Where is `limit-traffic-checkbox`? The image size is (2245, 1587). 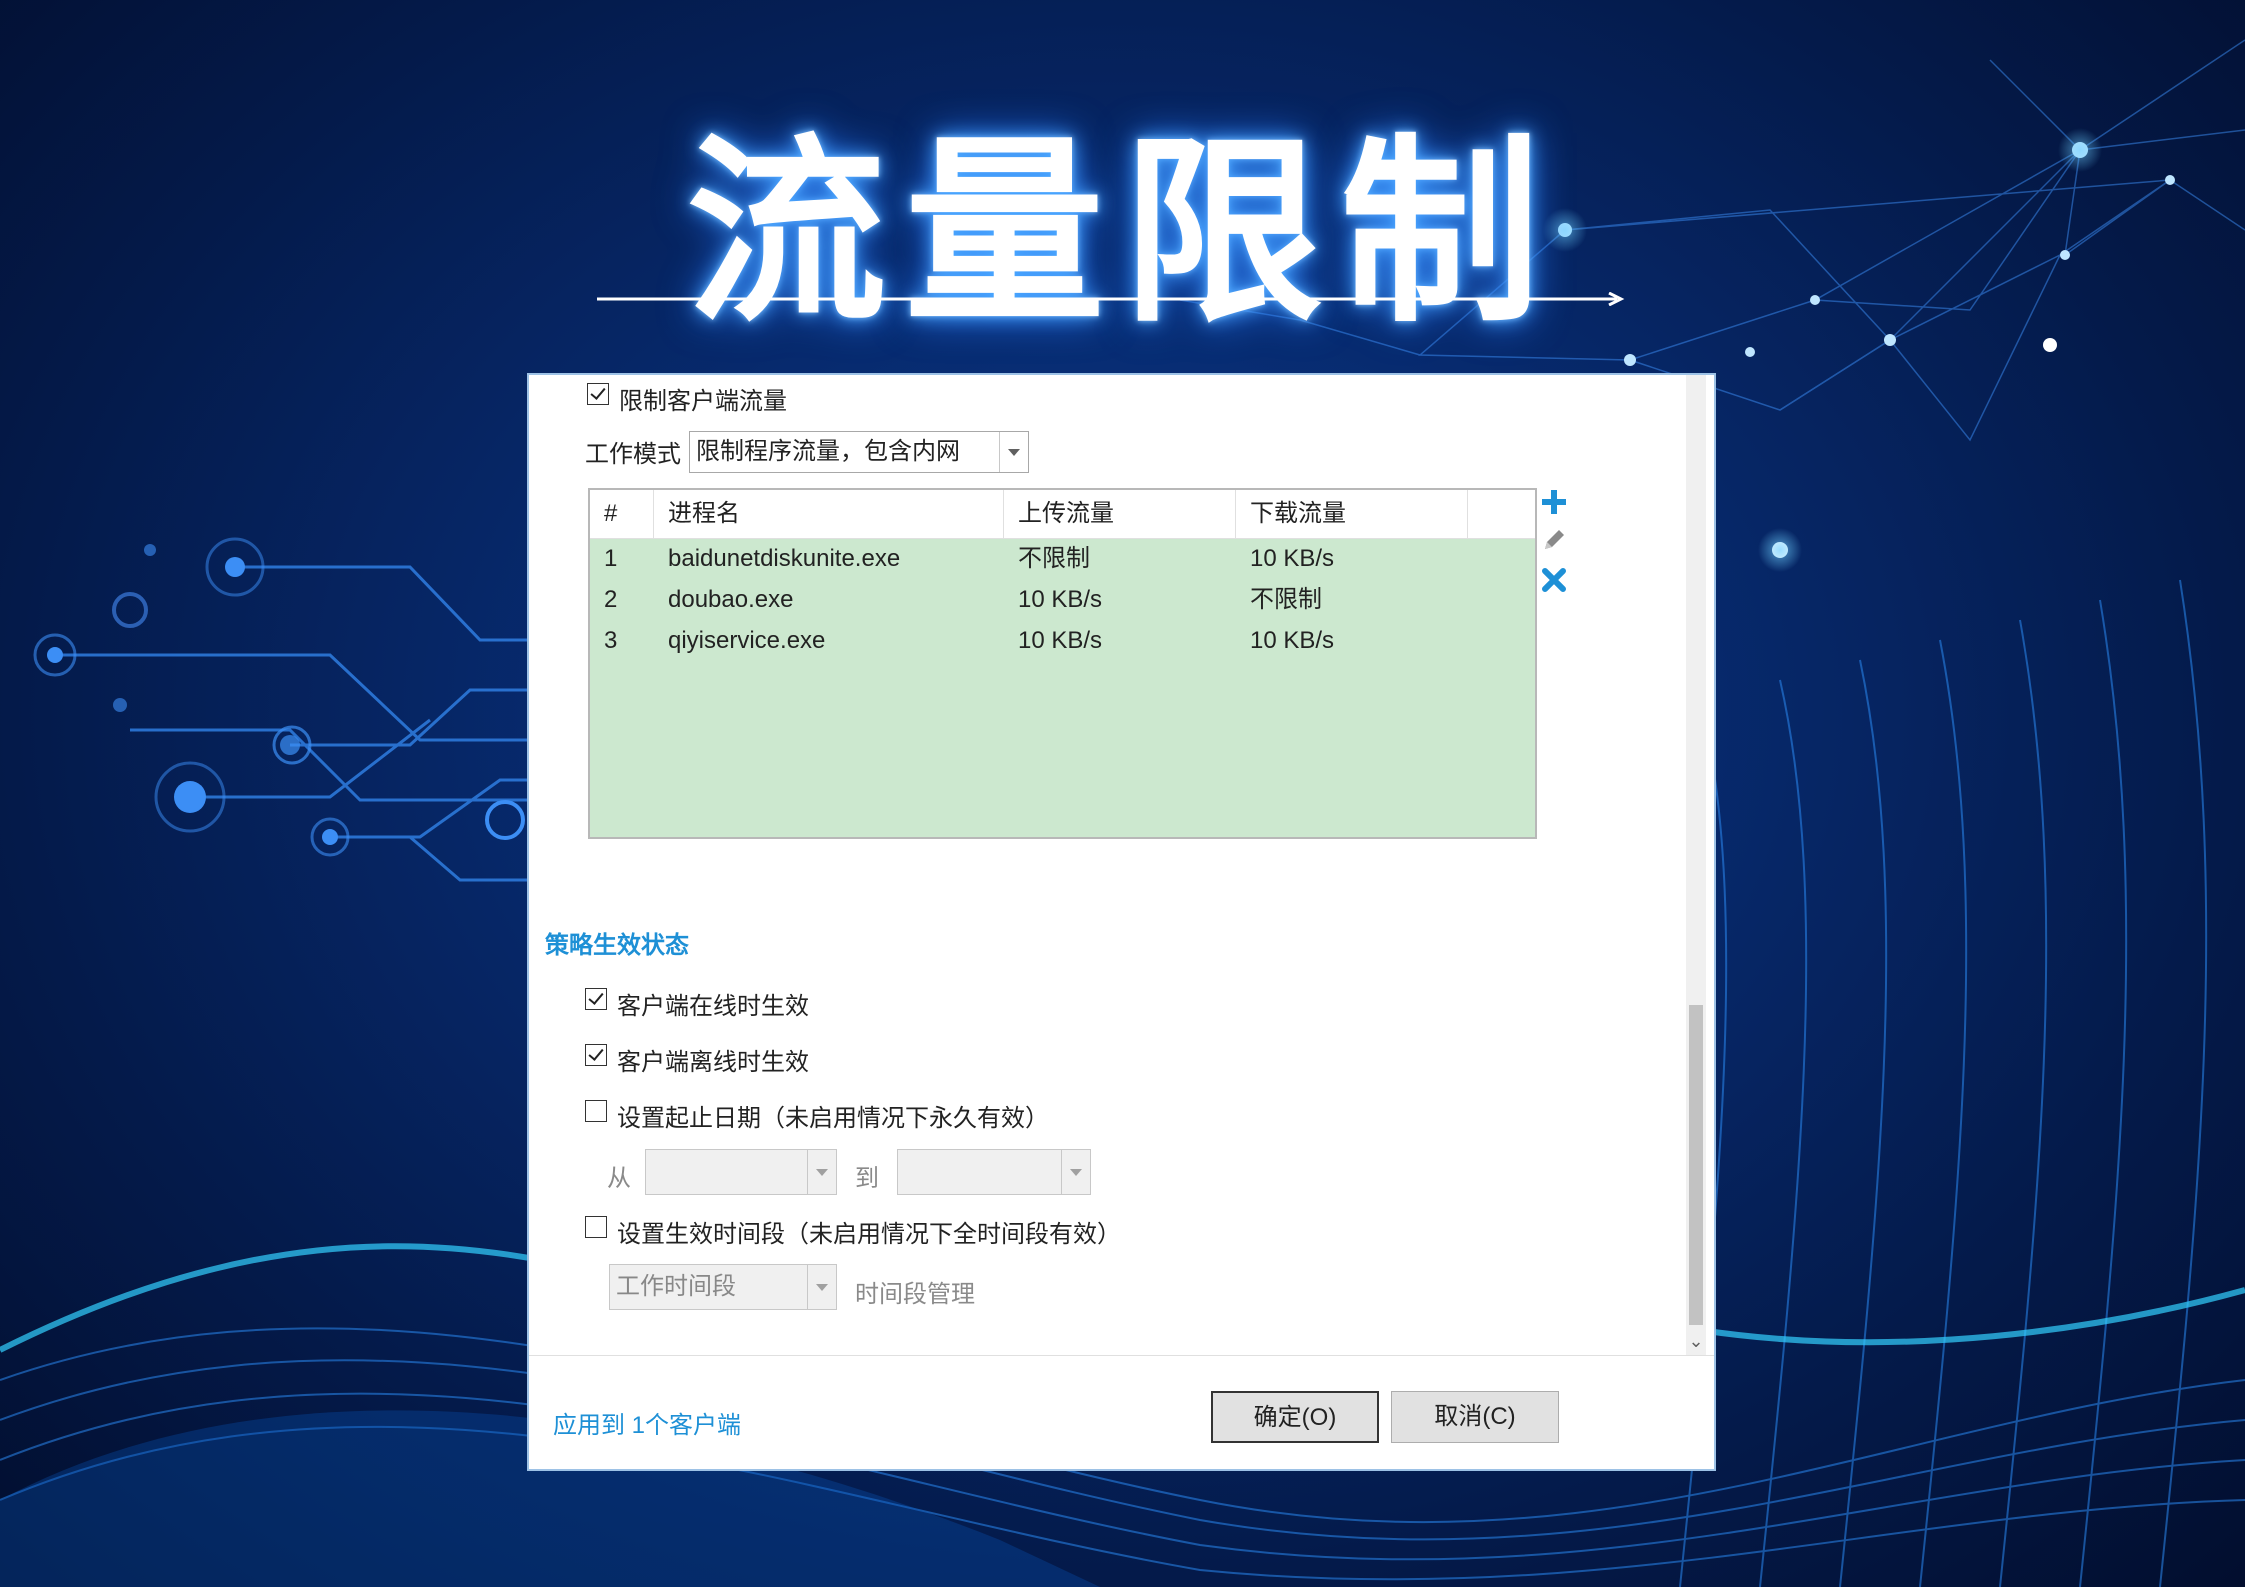
limit-traffic-checkbox is located at coordinates (598, 394).